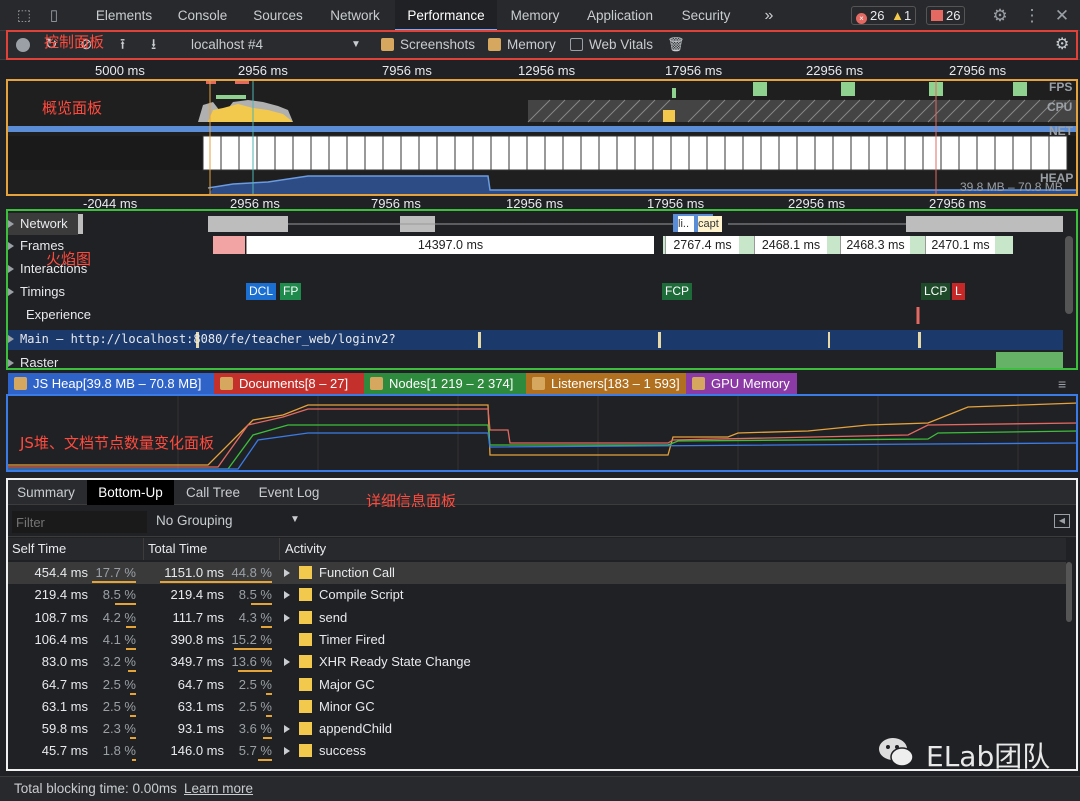 The width and height of the screenshot is (1080, 801). Describe the element at coordinates (124, 15) in the screenshot. I see `tab-elements: Elements` at that location.